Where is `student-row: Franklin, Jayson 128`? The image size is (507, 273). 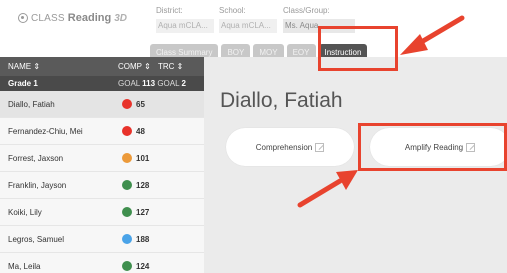
student-row: Franklin, Jayson 128 is located at coordinates (102, 185).